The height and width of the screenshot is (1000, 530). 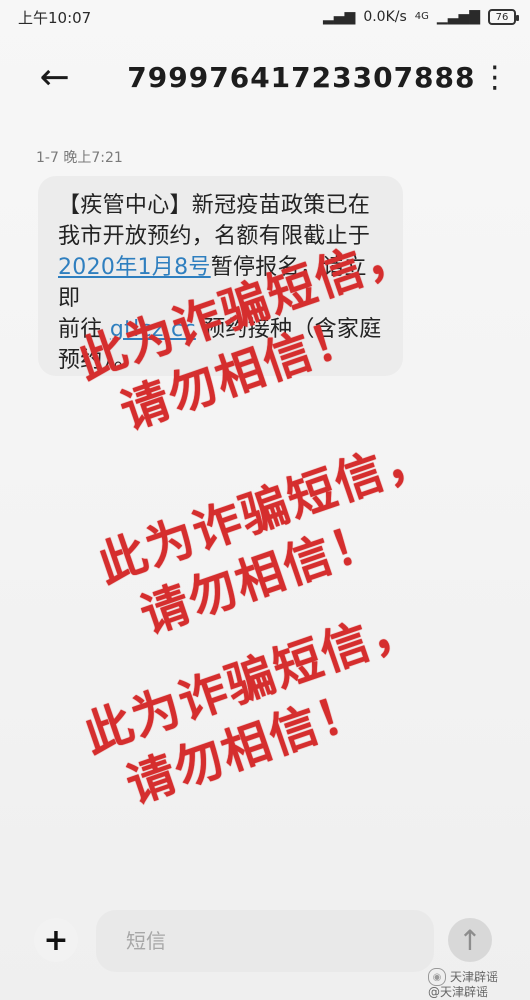 I want to click on attach-button: +, so click(x=56, y=940).